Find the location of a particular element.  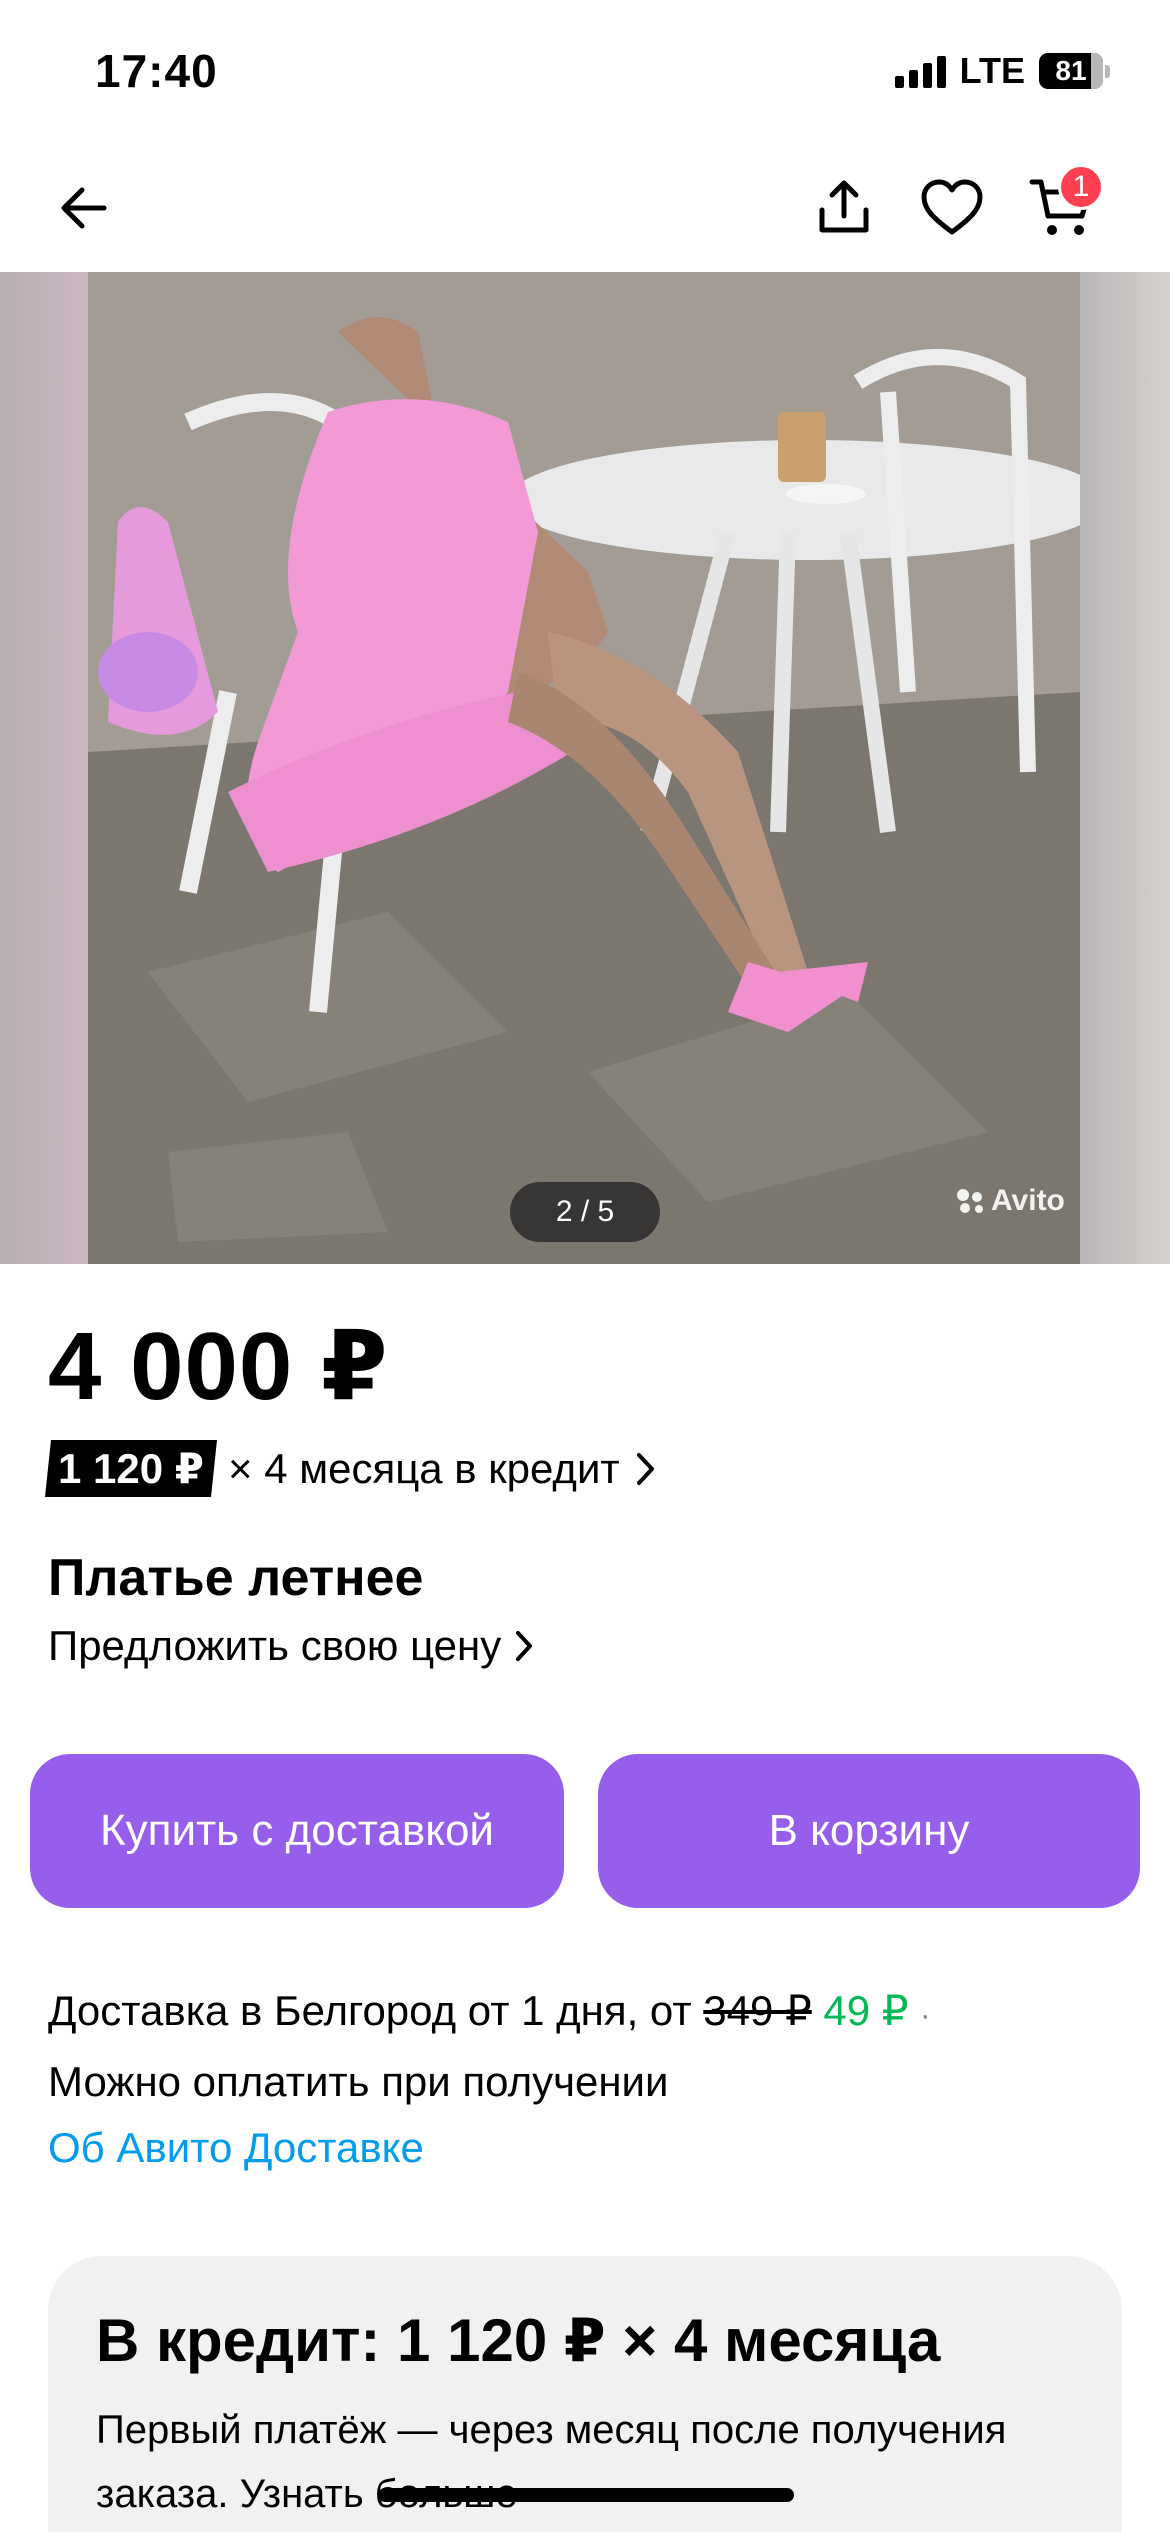

credit-monthly-amount: 1 120 ₽ is located at coordinates (131, 1468).